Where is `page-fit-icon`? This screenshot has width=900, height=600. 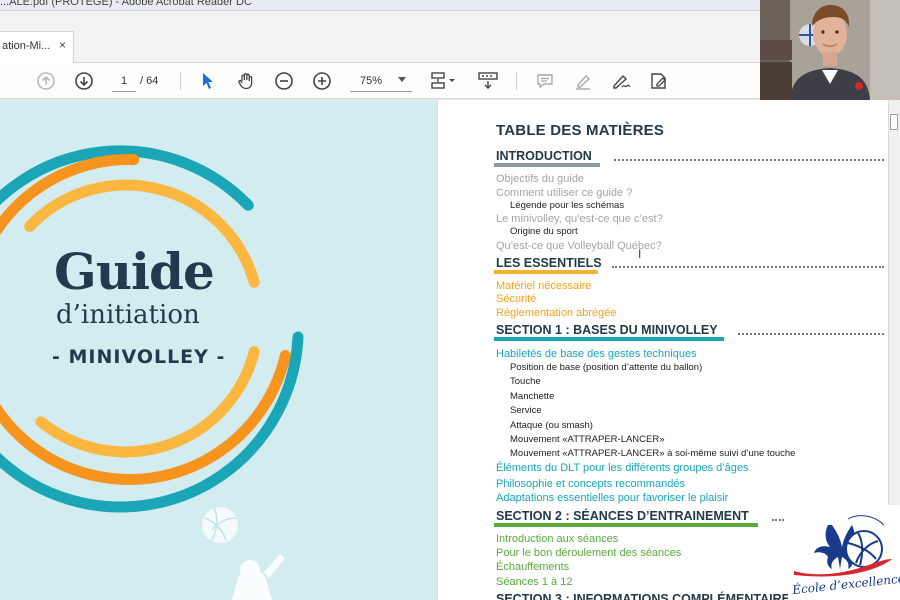 page-fit-icon is located at coordinates (443, 80).